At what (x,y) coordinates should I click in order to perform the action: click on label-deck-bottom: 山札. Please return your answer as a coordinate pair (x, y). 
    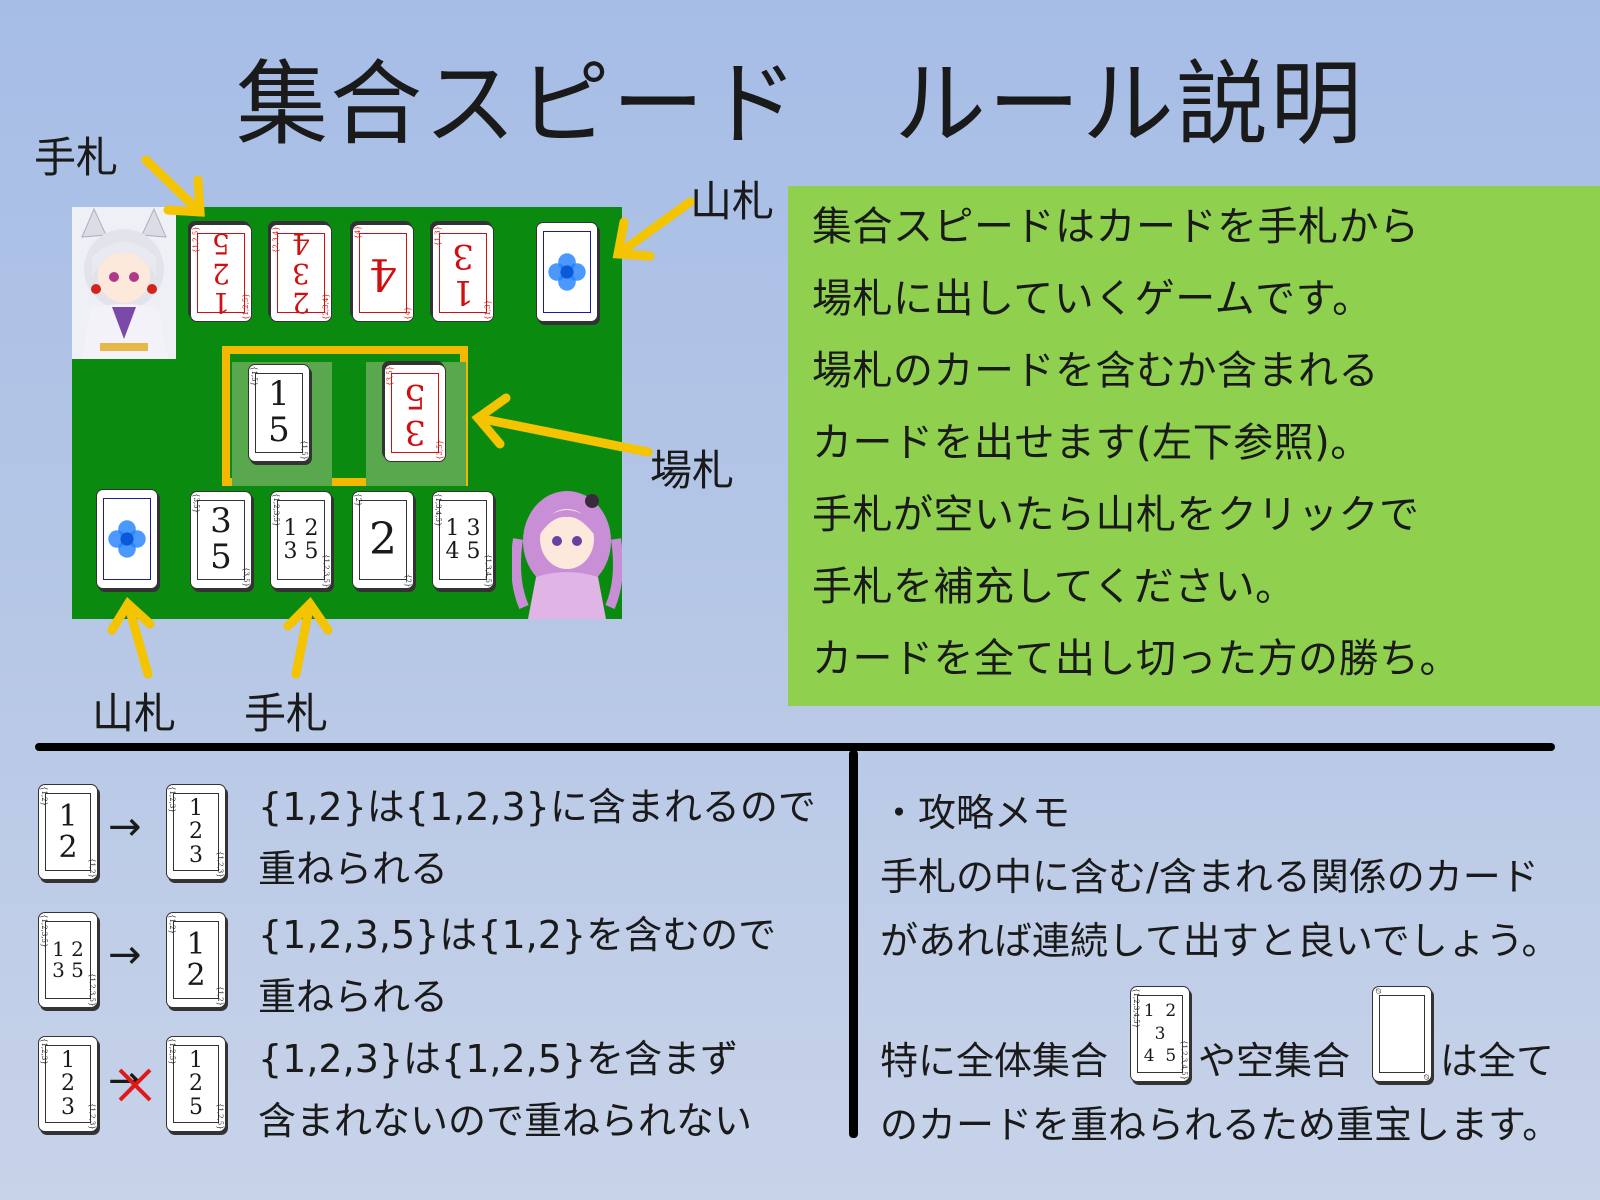
    Looking at the image, I should click on (134, 713).